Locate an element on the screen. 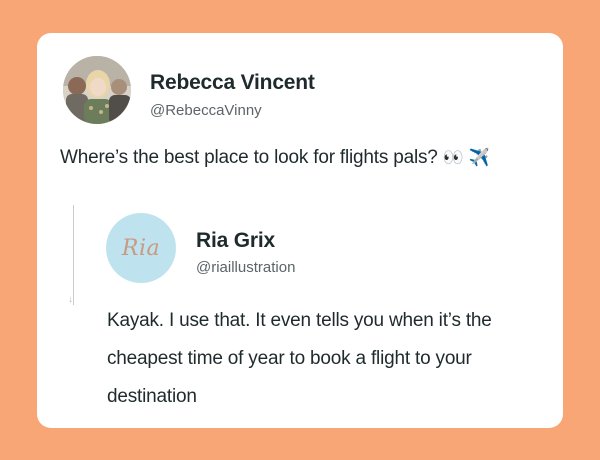  reply-avatar-logo-text: Ria is located at coordinates (141, 248).